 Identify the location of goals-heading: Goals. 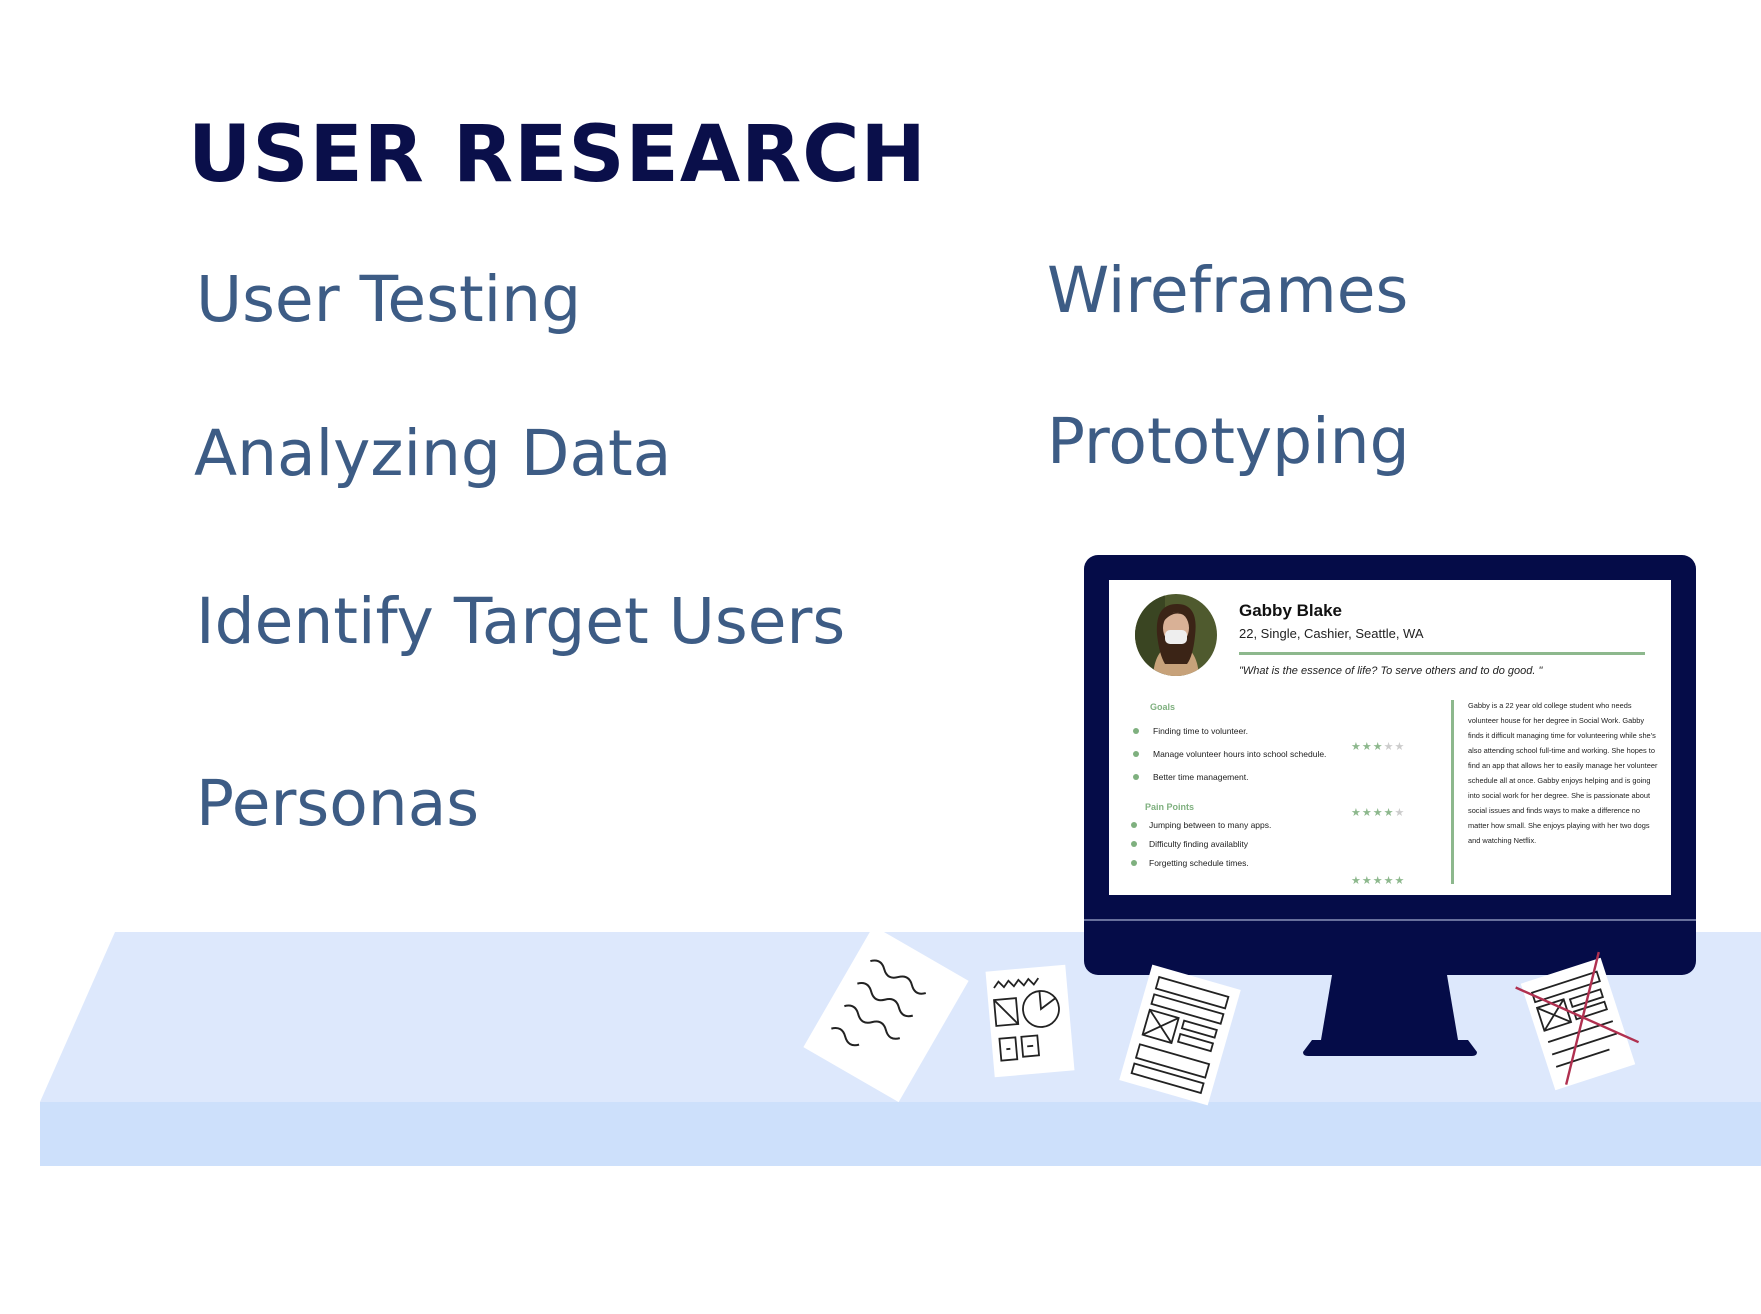
(1163, 707).